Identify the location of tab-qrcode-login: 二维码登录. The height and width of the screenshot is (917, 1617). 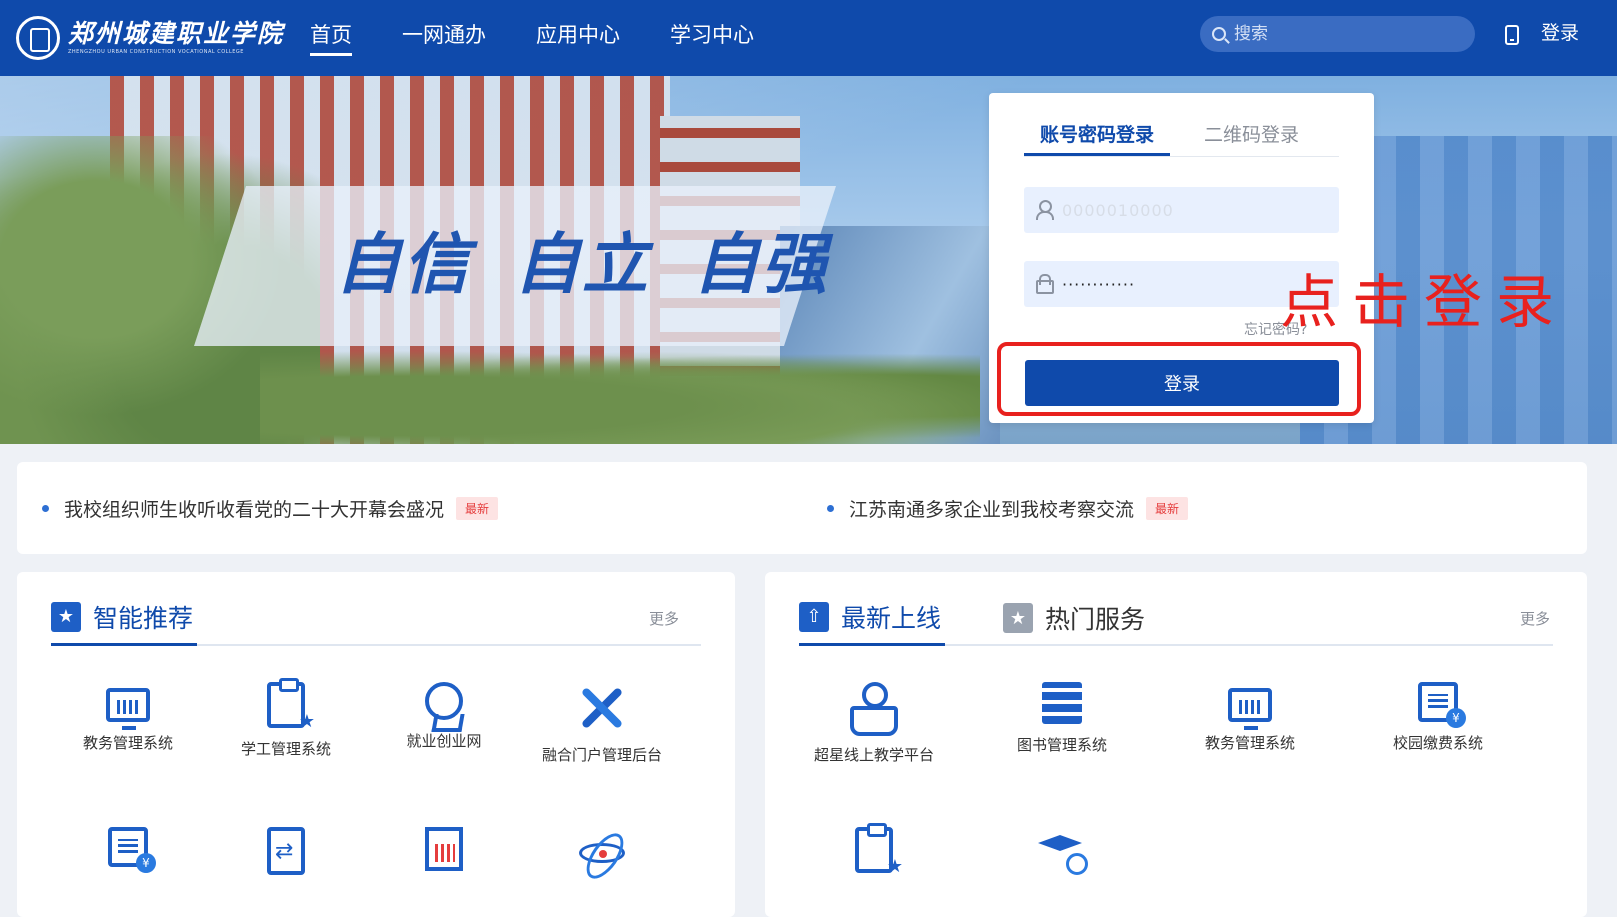
(1251, 135).